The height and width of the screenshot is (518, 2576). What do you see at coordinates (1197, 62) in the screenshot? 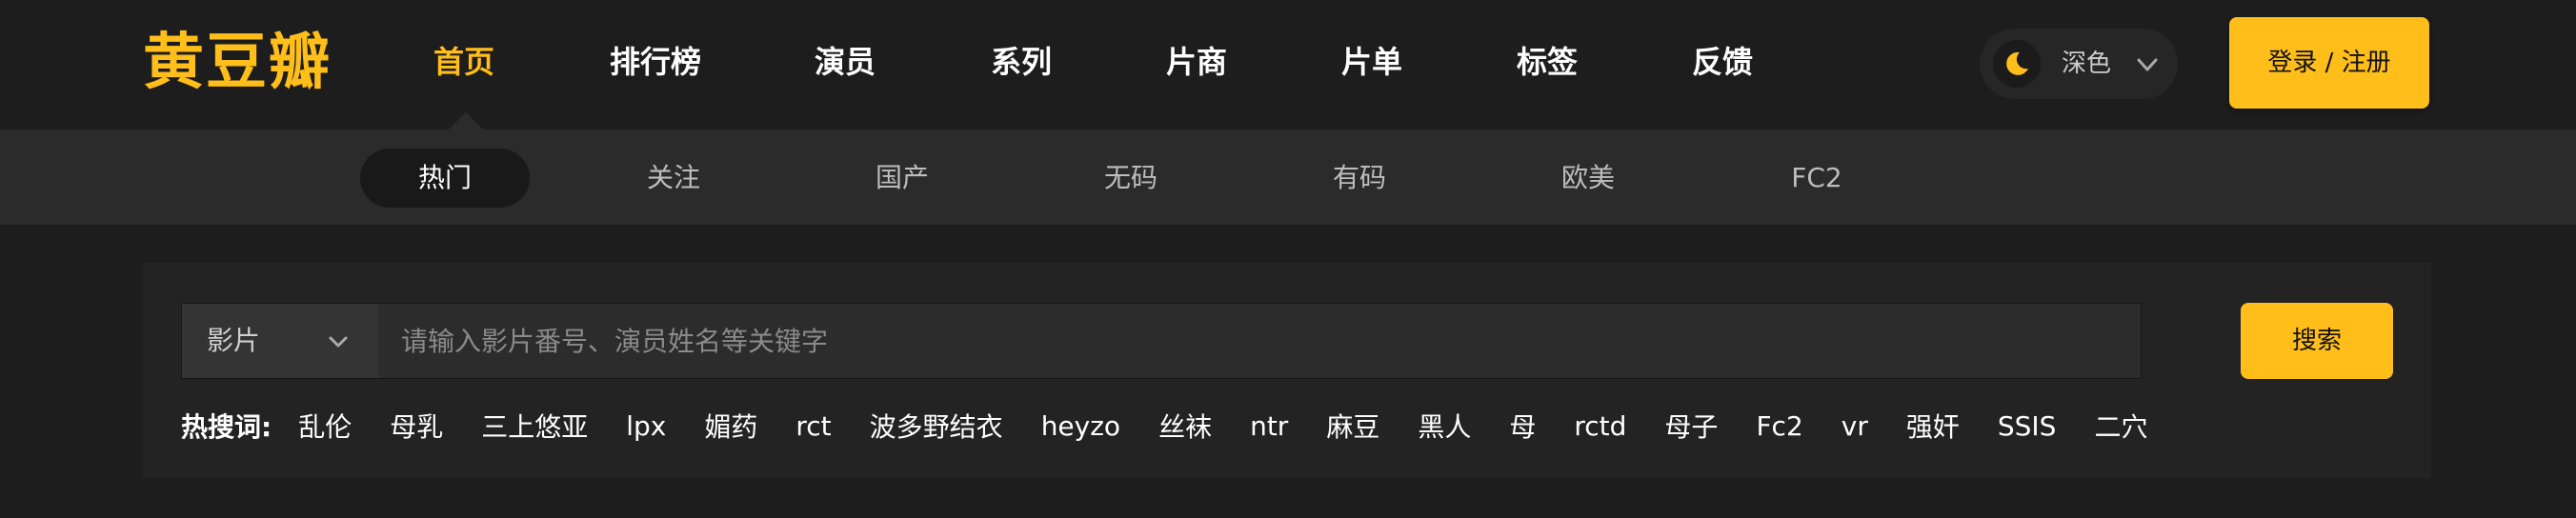
I see `nav-item-studios: 片商` at bounding box center [1197, 62].